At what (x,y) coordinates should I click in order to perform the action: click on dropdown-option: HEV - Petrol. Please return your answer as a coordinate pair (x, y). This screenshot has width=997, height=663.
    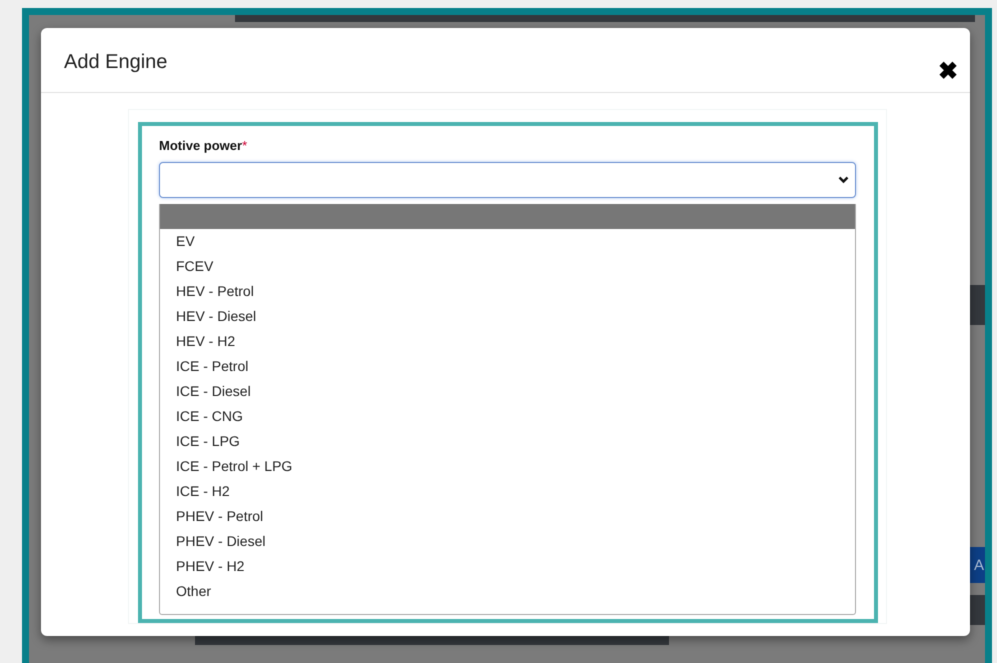
    Looking at the image, I should click on (507, 291).